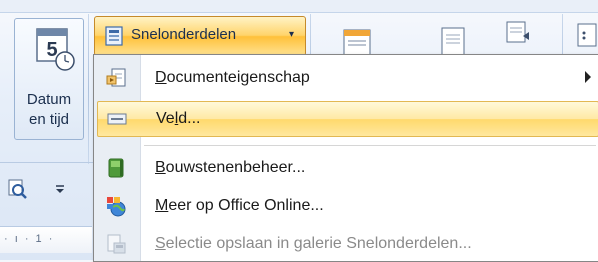 This screenshot has height=262, width=598. What do you see at coordinates (17, 189) in the screenshot?
I see `print-preview-icon` at bounding box center [17, 189].